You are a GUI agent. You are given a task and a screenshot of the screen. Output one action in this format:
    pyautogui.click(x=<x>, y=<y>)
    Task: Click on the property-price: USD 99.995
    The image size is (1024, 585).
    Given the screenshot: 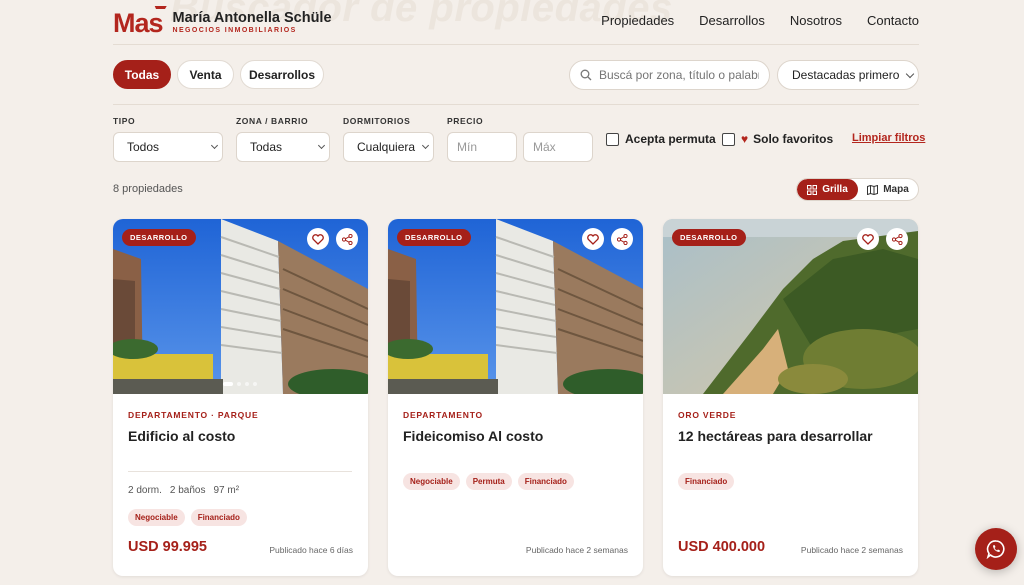 What is the action you would take?
    pyautogui.click(x=167, y=547)
    